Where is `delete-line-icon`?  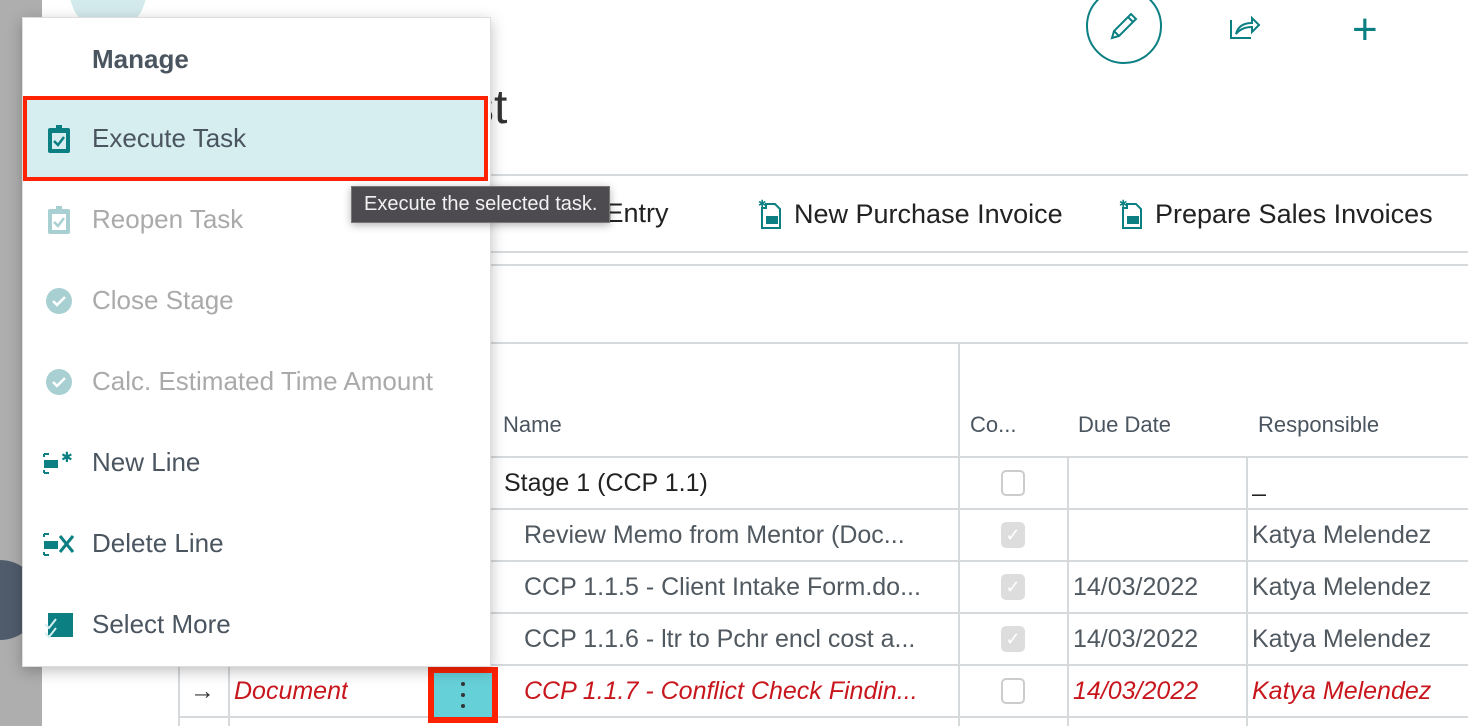
delete-line-icon is located at coordinates (57, 544).